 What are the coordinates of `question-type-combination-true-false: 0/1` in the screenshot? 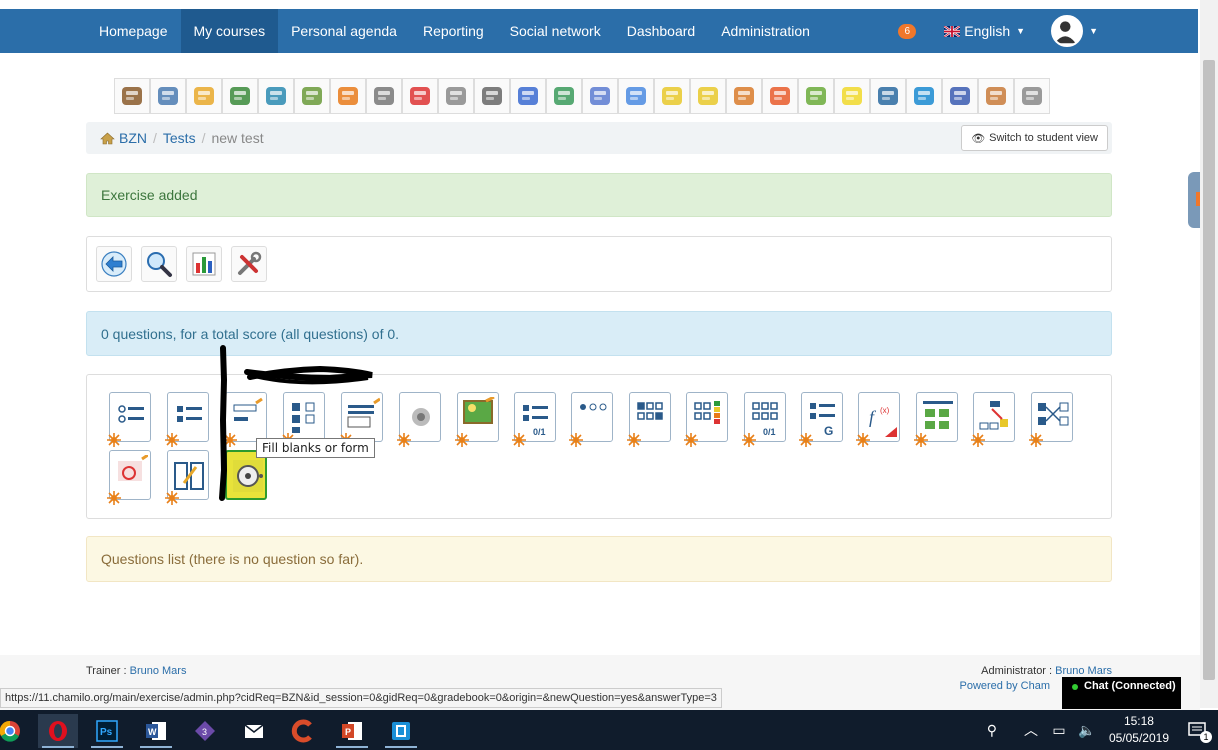 It's located at (764, 419).